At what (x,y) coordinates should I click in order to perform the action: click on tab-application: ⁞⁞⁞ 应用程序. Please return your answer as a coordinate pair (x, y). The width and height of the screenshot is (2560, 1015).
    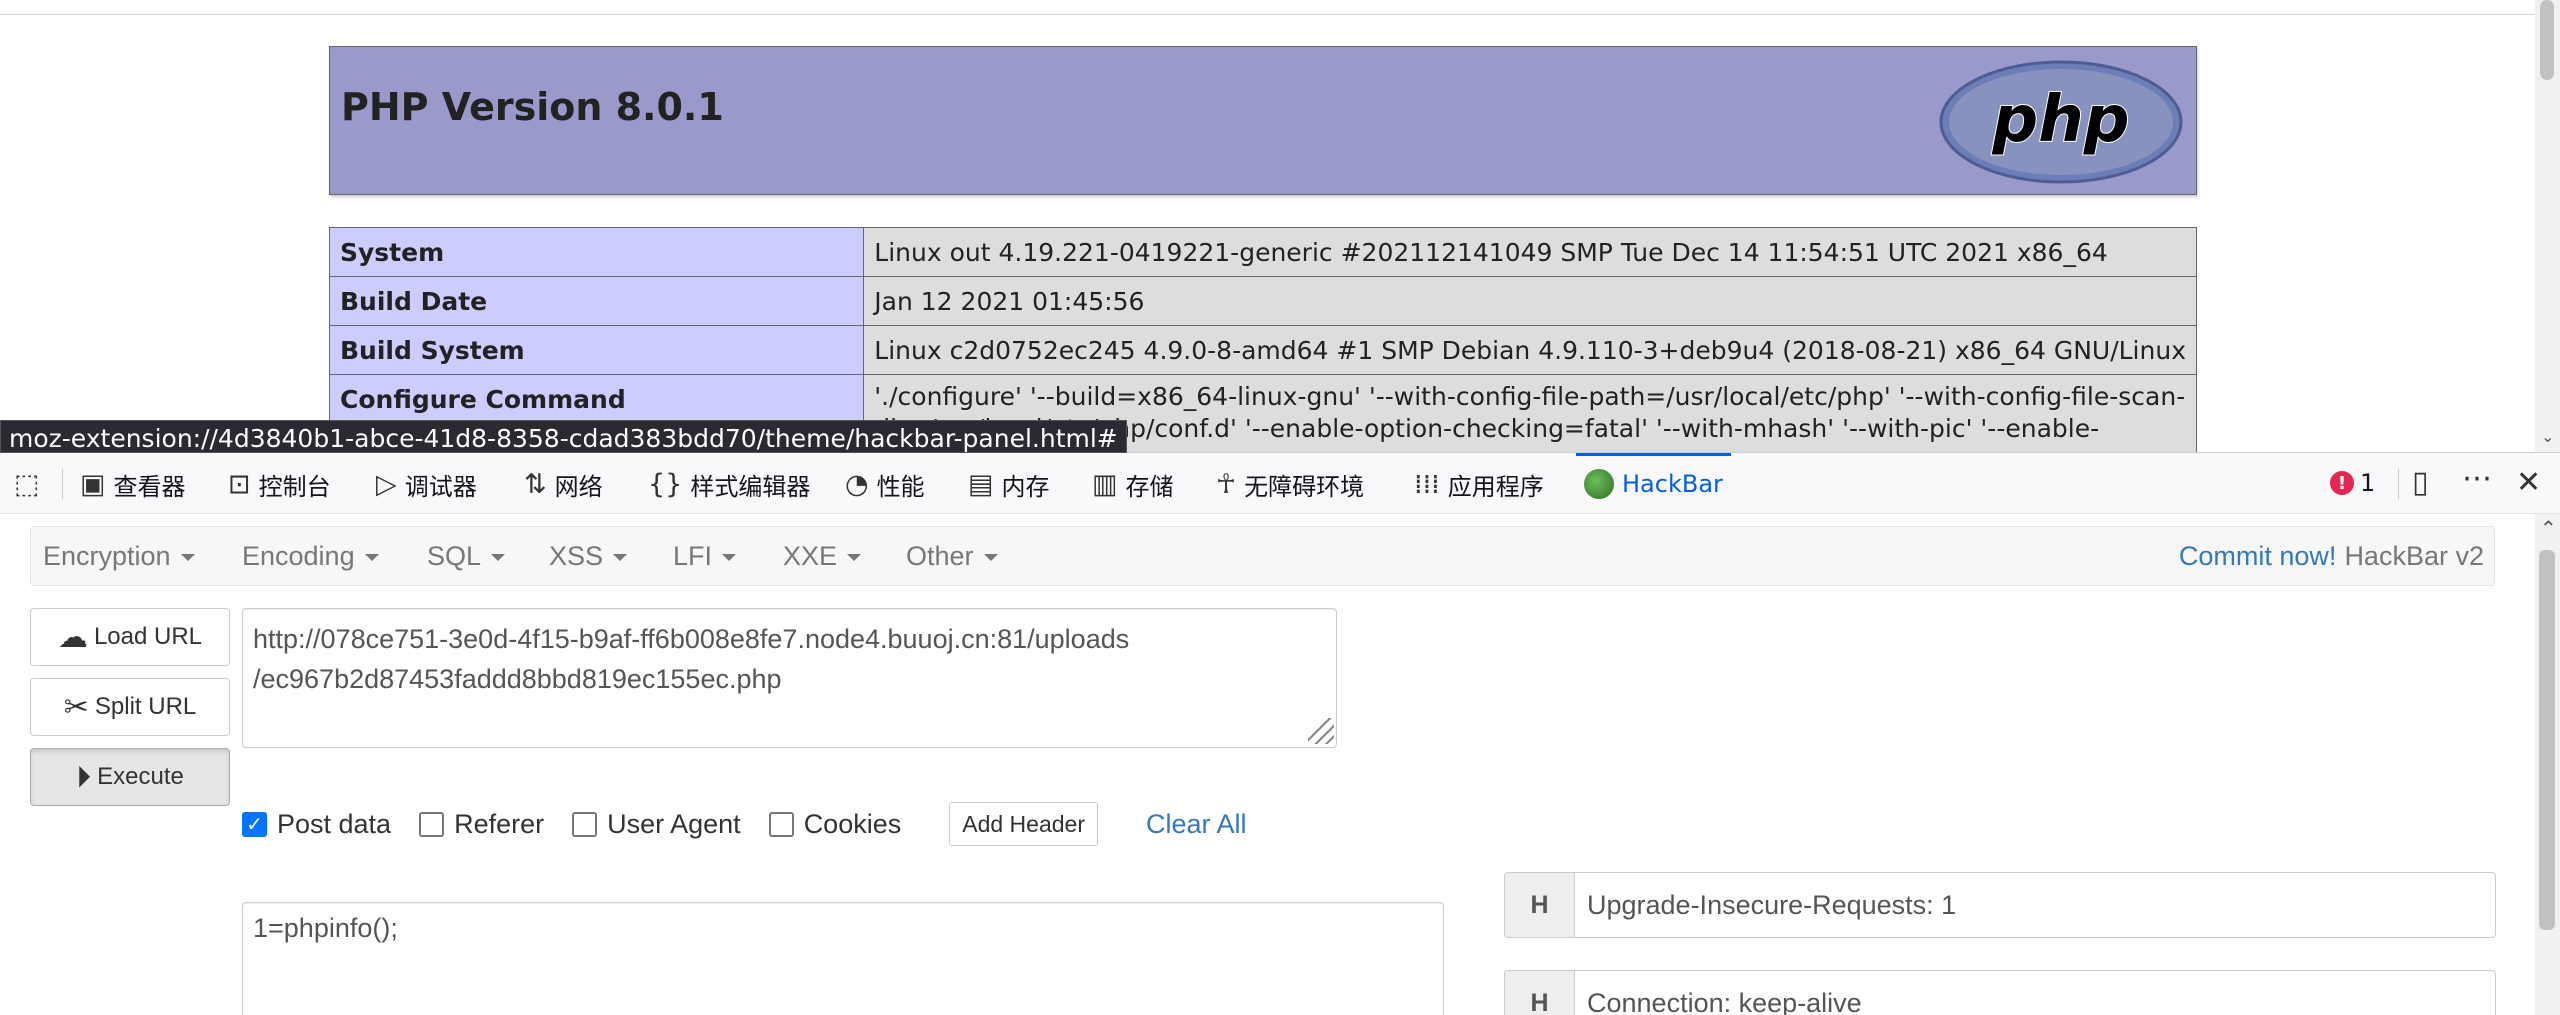
    Looking at the image, I should click on (1479, 484).